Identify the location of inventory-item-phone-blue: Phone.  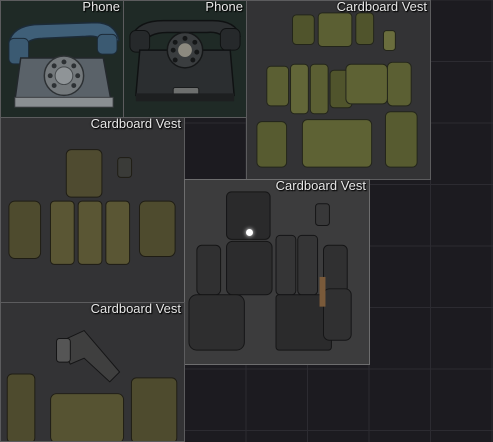
(62, 59).